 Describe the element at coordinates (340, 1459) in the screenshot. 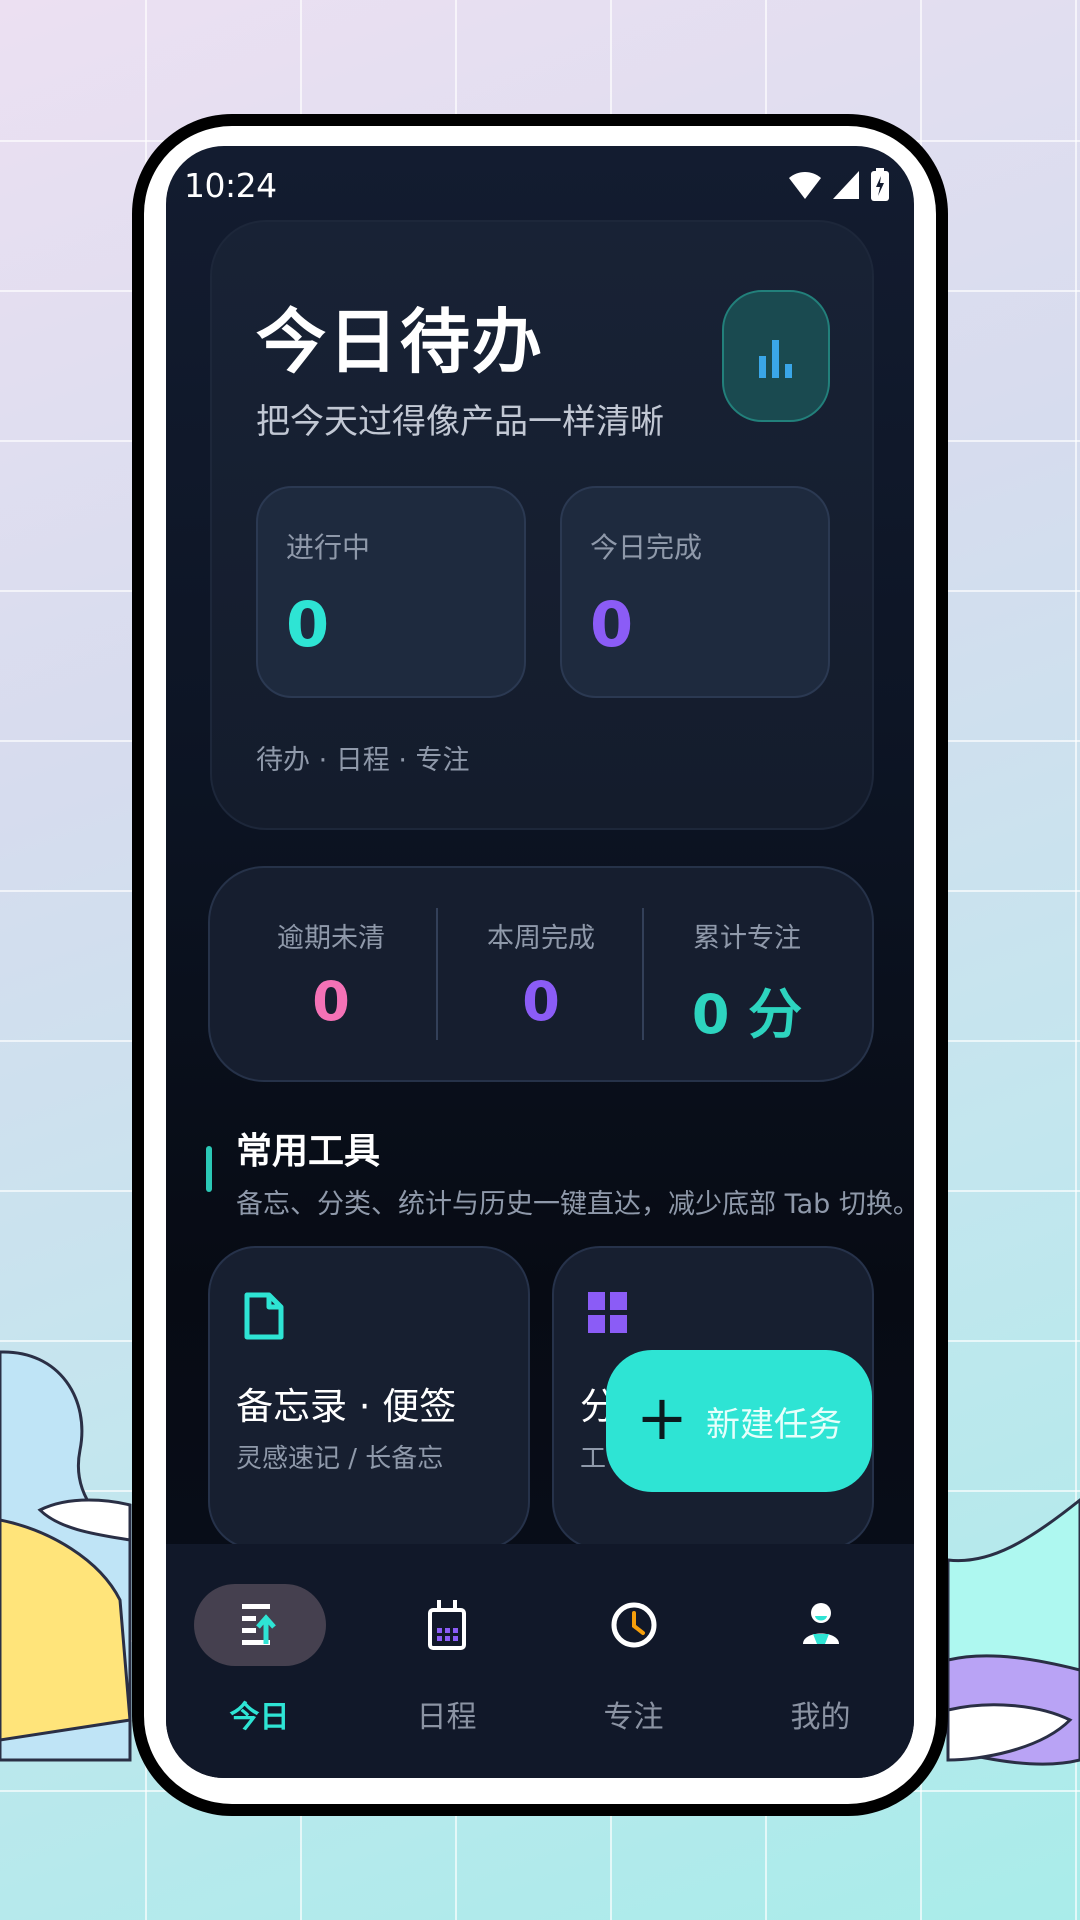

I see `memo-tool-subtitle: 灵感速记 / 长备忘` at that location.